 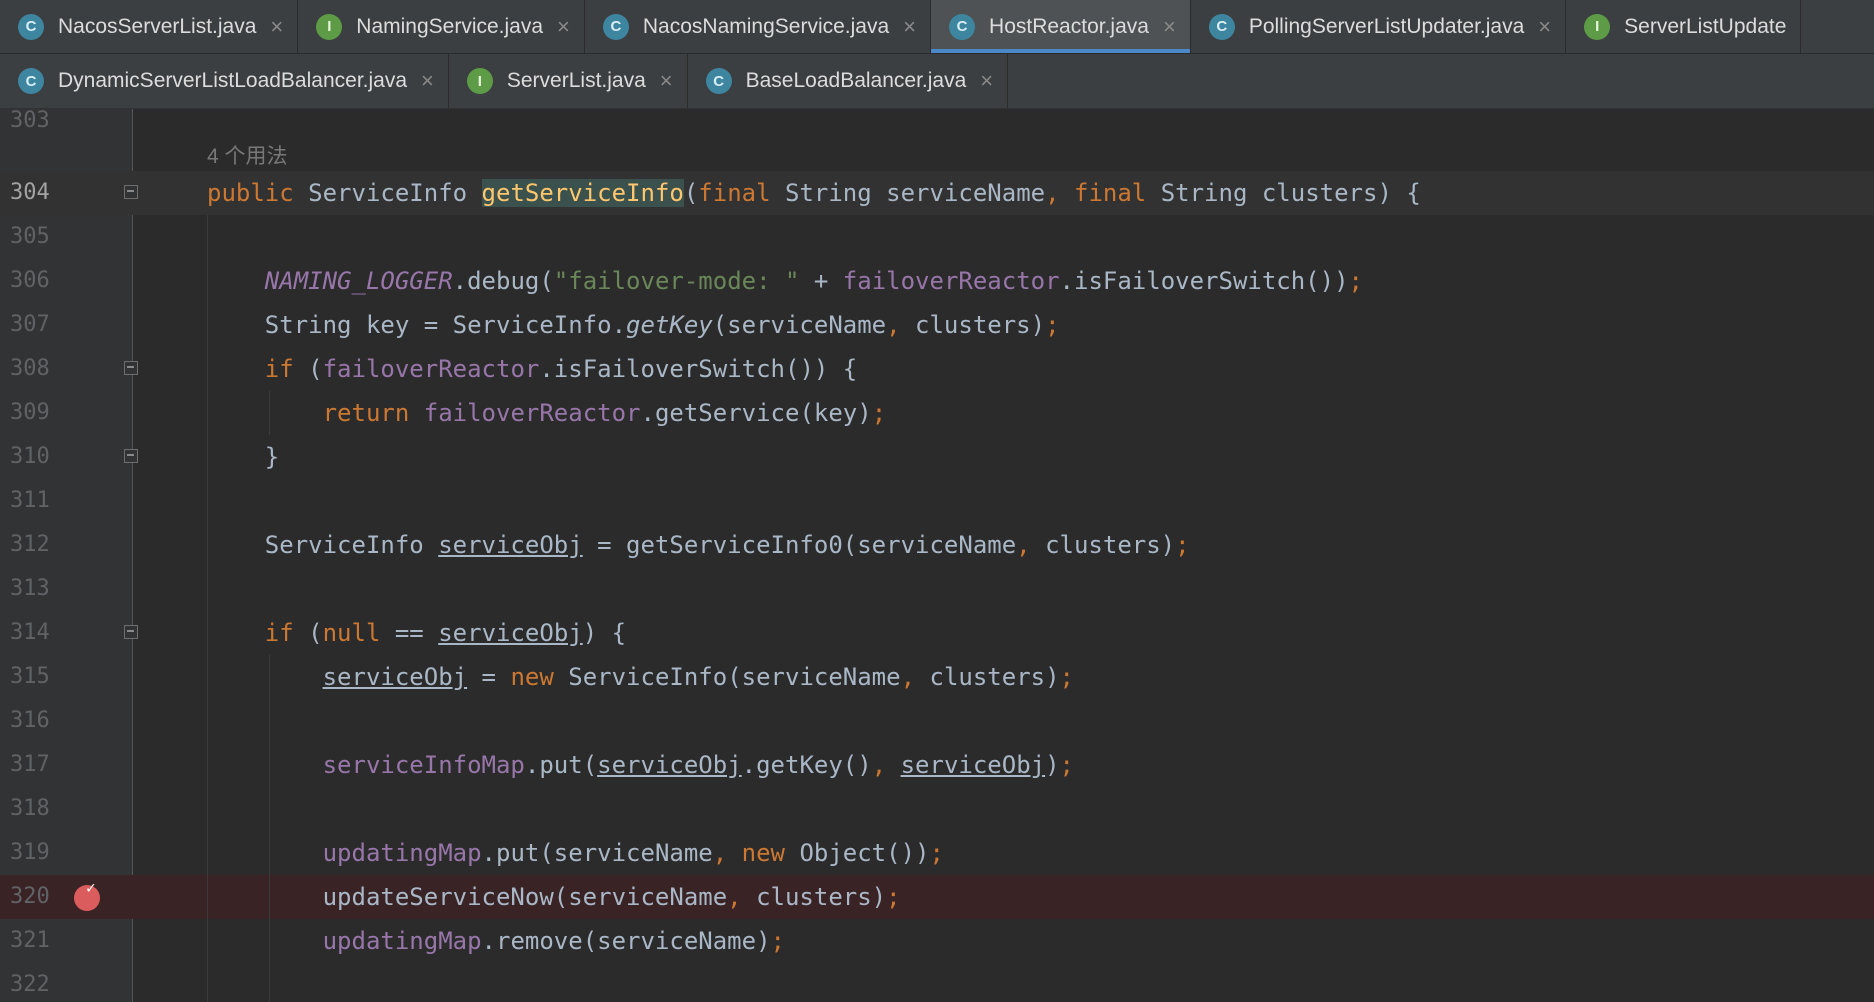 What do you see at coordinates (547, 413) in the screenshot?
I see `code-text: return failoverReactor.getService(key);` at bounding box center [547, 413].